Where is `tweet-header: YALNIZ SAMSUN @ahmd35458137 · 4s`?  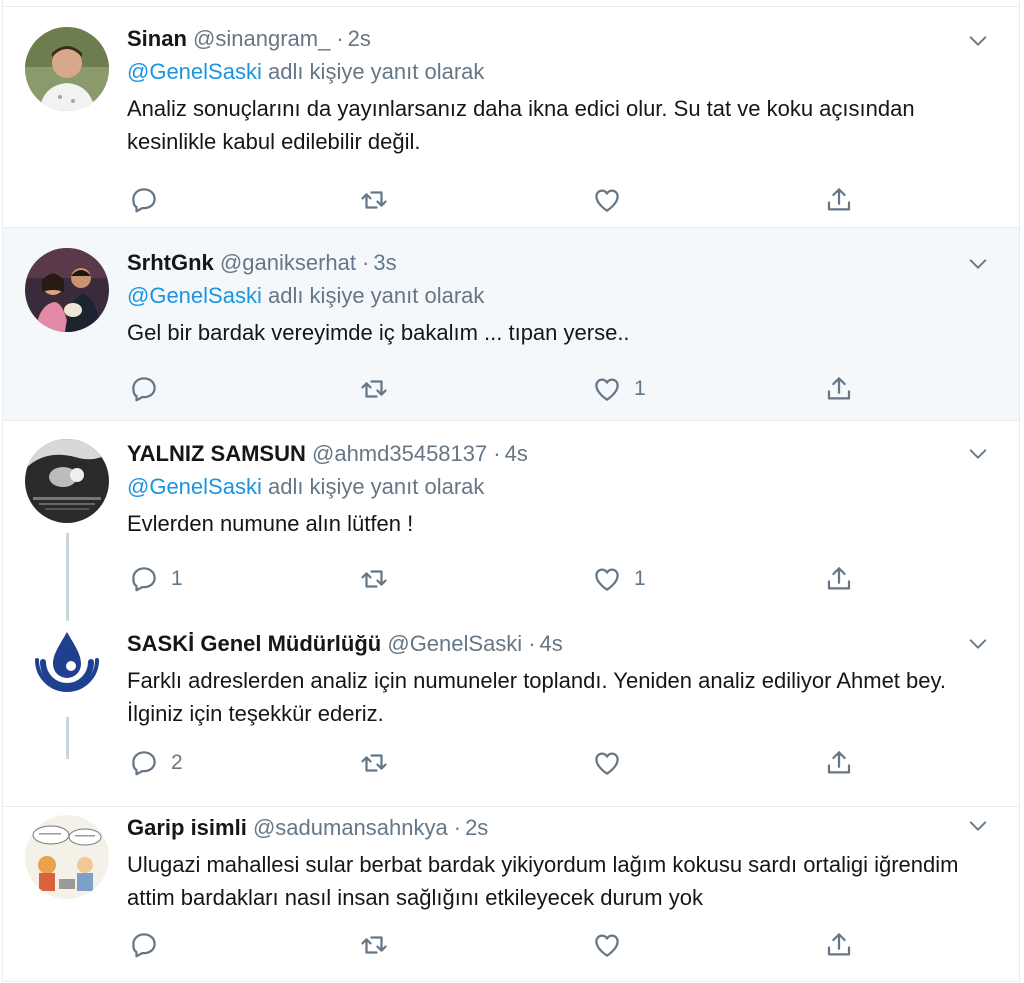 tweet-header: YALNIZ SAMSUN @ahmd35458137 · 4s is located at coordinates (553, 454).